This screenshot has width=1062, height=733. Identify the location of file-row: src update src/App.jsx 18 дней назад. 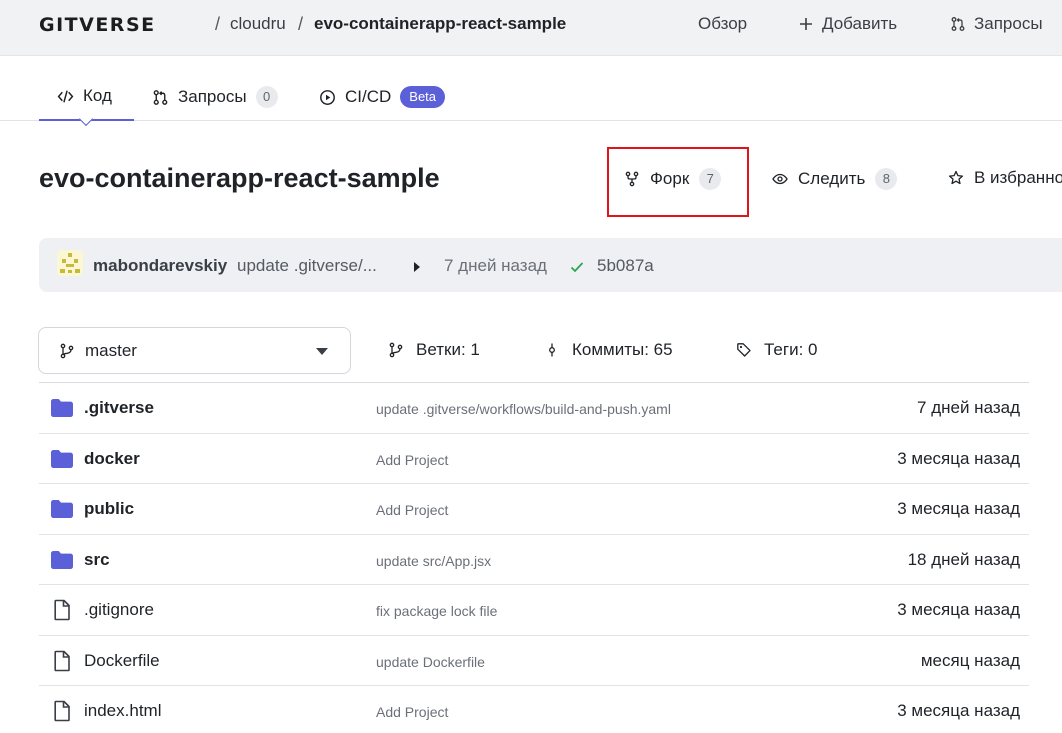
(534, 560).